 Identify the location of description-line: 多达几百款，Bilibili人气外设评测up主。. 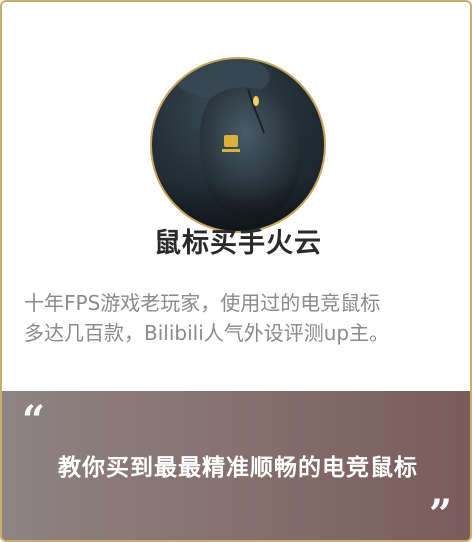
(207, 333).